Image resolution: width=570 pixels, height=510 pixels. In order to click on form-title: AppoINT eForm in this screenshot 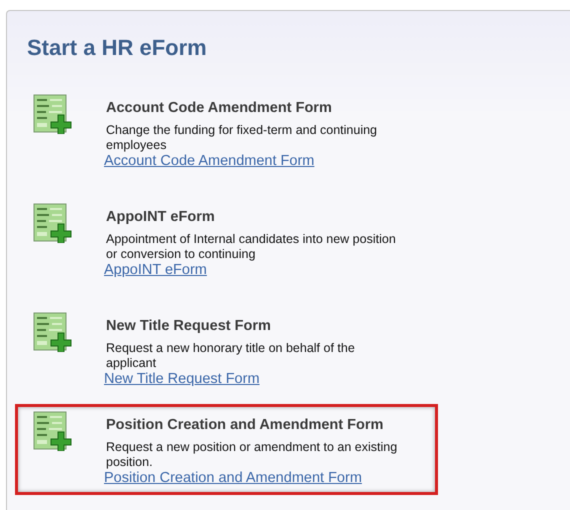, I will do `click(160, 217)`.